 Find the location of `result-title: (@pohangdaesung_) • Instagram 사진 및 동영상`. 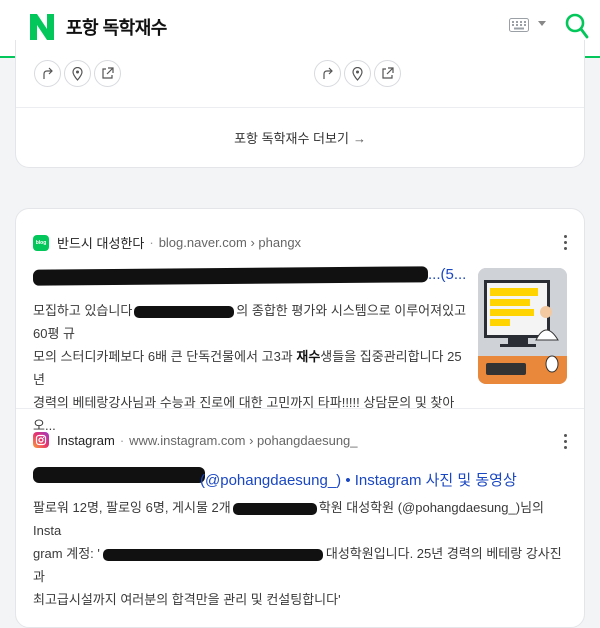

result-title: (@pohangdaesung_) • Instagram 사진 및 동영상 is located at coordinates (358, 479).